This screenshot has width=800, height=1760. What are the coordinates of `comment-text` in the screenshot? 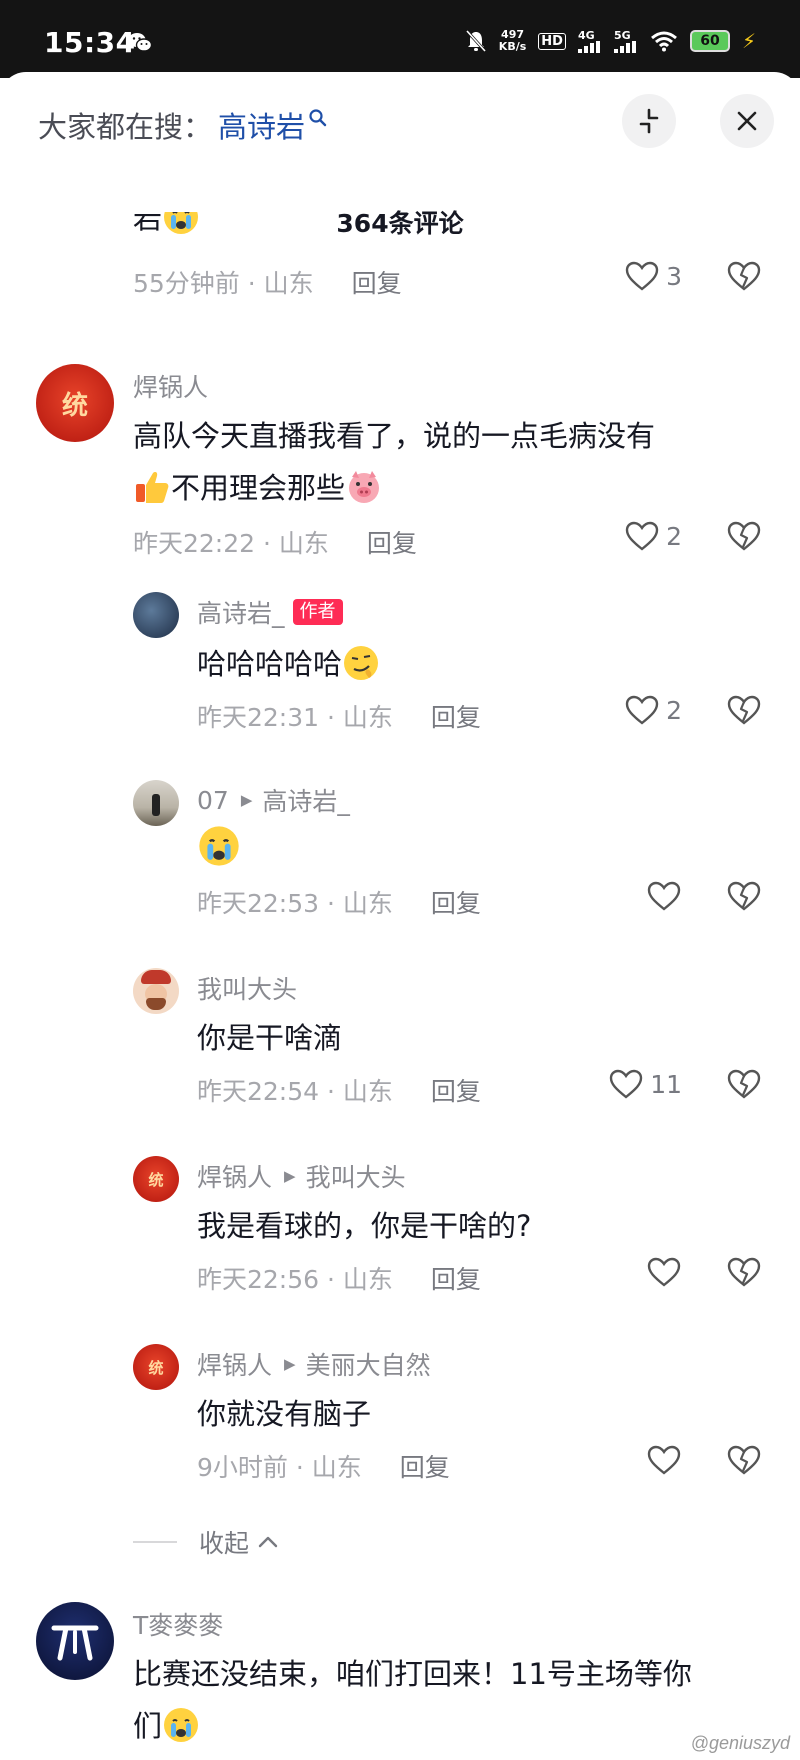 It's located at (219, 850).